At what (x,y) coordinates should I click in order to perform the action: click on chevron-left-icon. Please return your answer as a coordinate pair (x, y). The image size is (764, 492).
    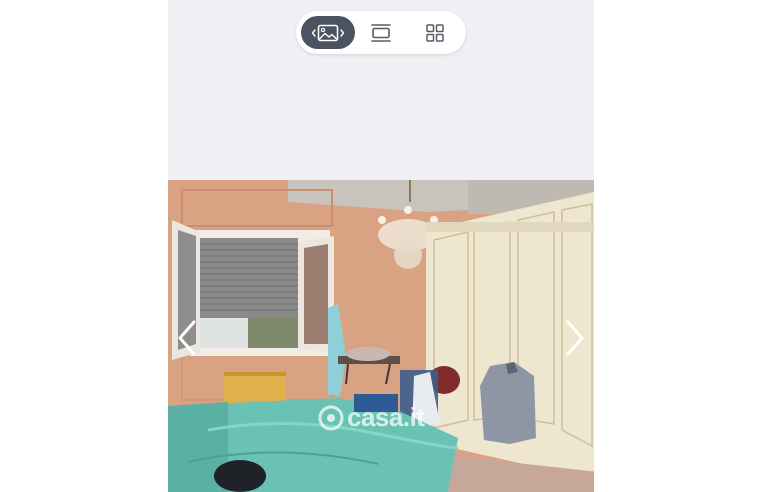
    Looking at the image, I should click on (187, 338).